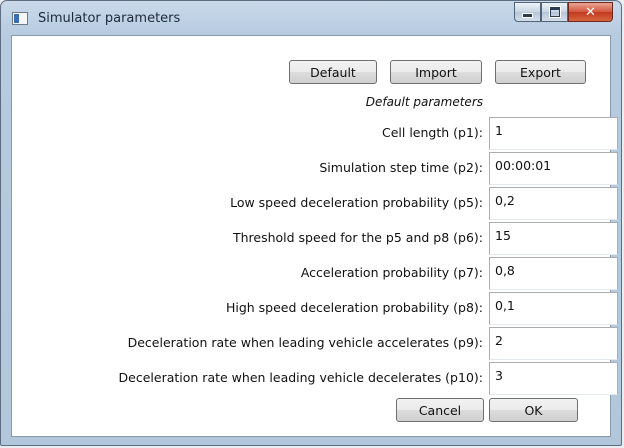 The height and width of the screenshot is (448, 624). What do you see at coordinates (553, 203) in the screenshot?
I see `param-field-p5: 0,2` at bounding box center [553, 203].